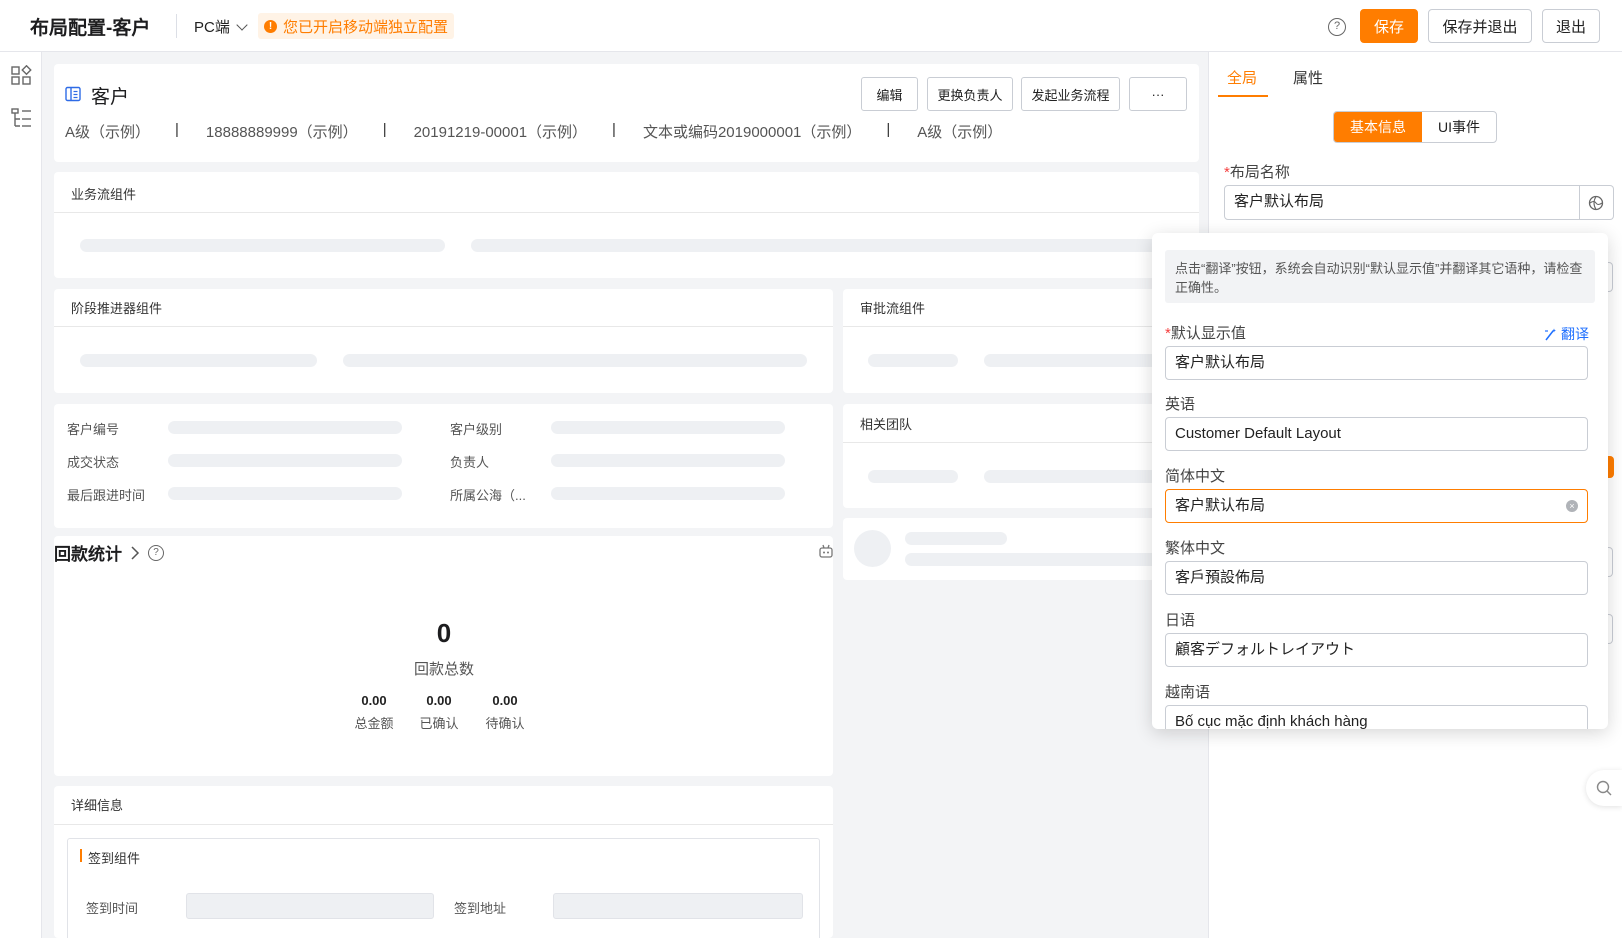 The width and height of the screenshot is (1622, 938). What do you see at coordinates (1188, 692) in the screenshot?
I see `lang-label-vietnamese: 越南语` at bounding box center [1188, 692].